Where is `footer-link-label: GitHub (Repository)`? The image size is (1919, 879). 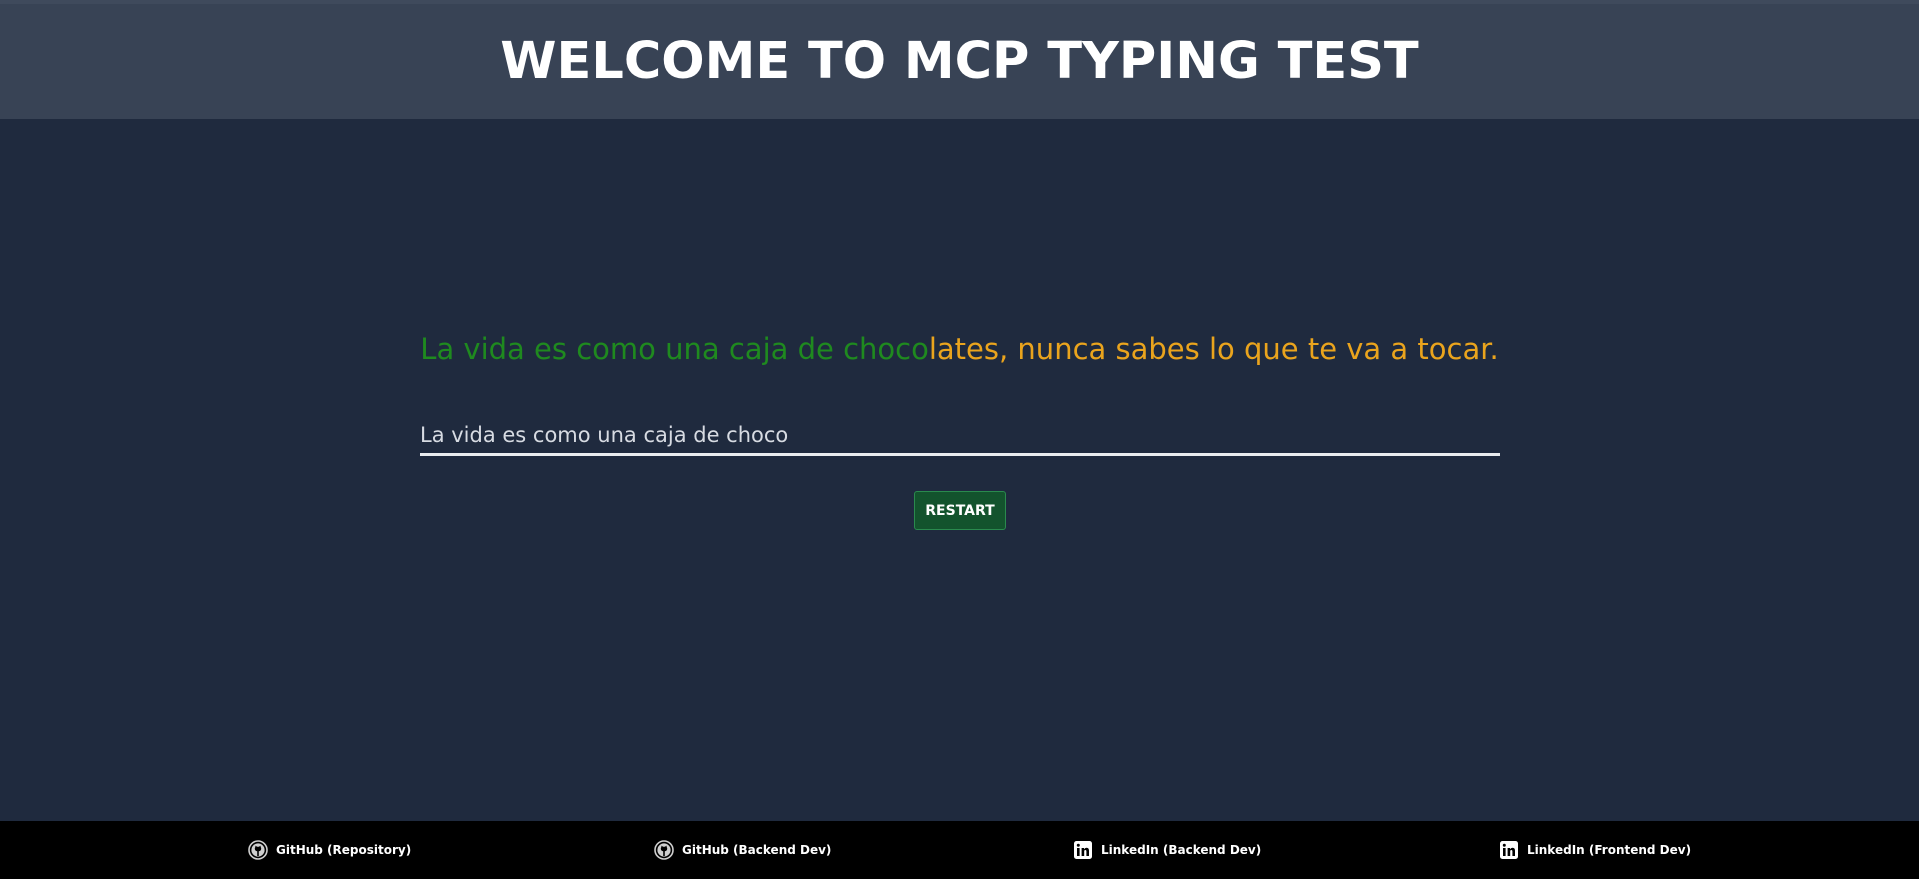 footer-link-label: GitHub (Repository) is located at coordinates (344, 850).